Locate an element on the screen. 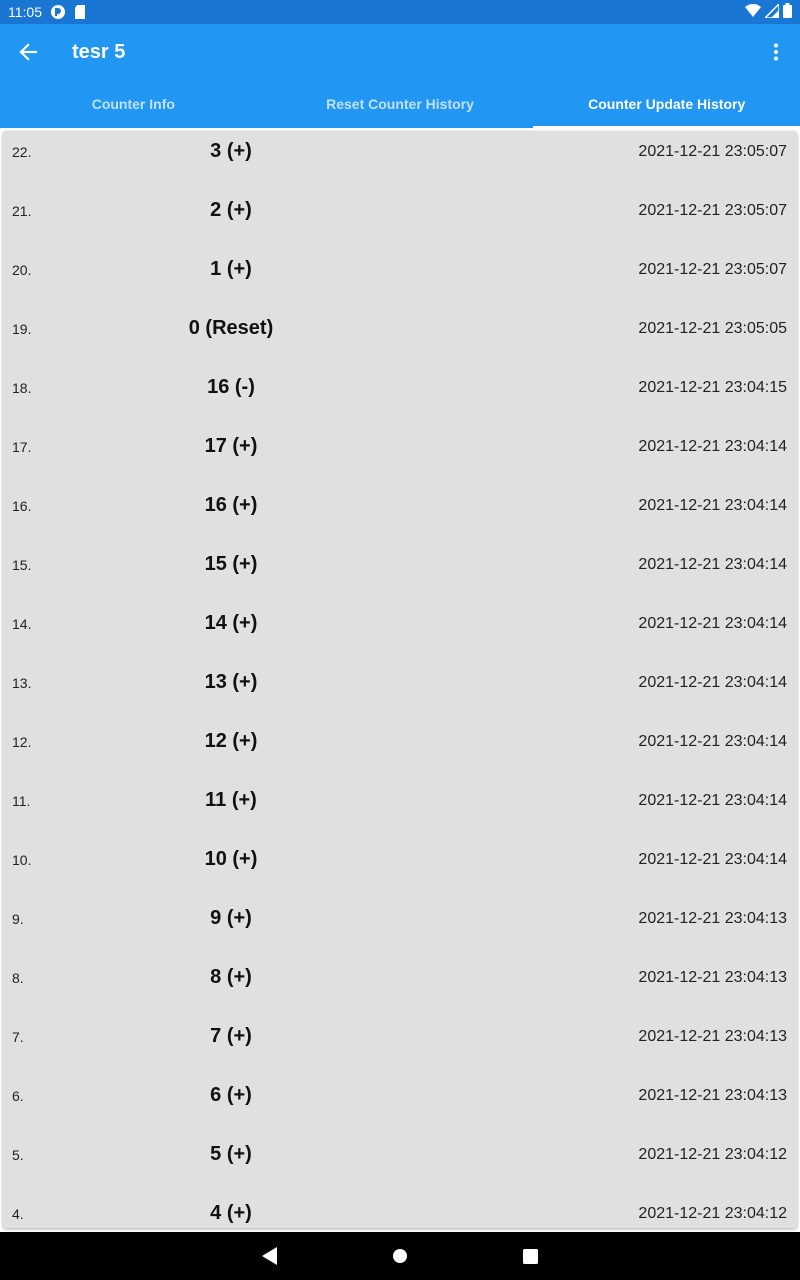  history-value: 1 (+) is located at coordinates (231, 269).